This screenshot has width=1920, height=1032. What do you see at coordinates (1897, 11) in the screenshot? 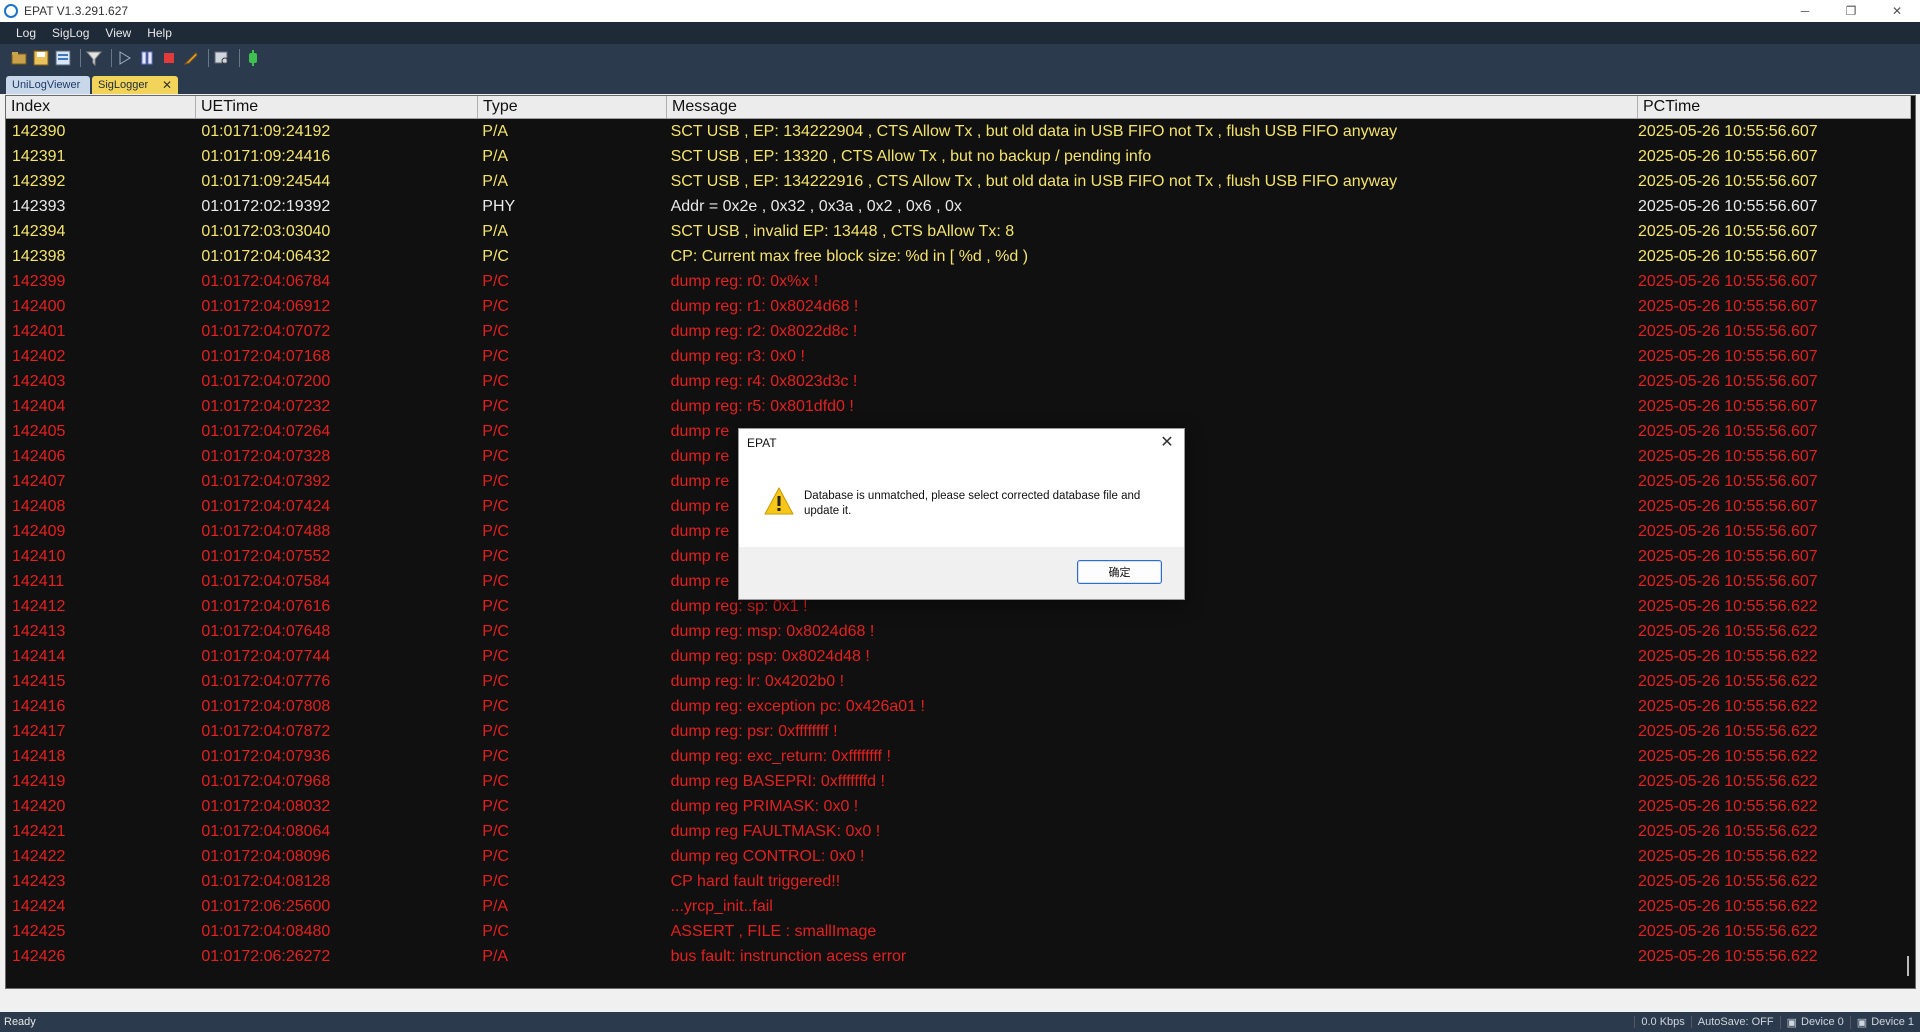
I see `close-window-button: ✕` at bounding box center [1897, 11].